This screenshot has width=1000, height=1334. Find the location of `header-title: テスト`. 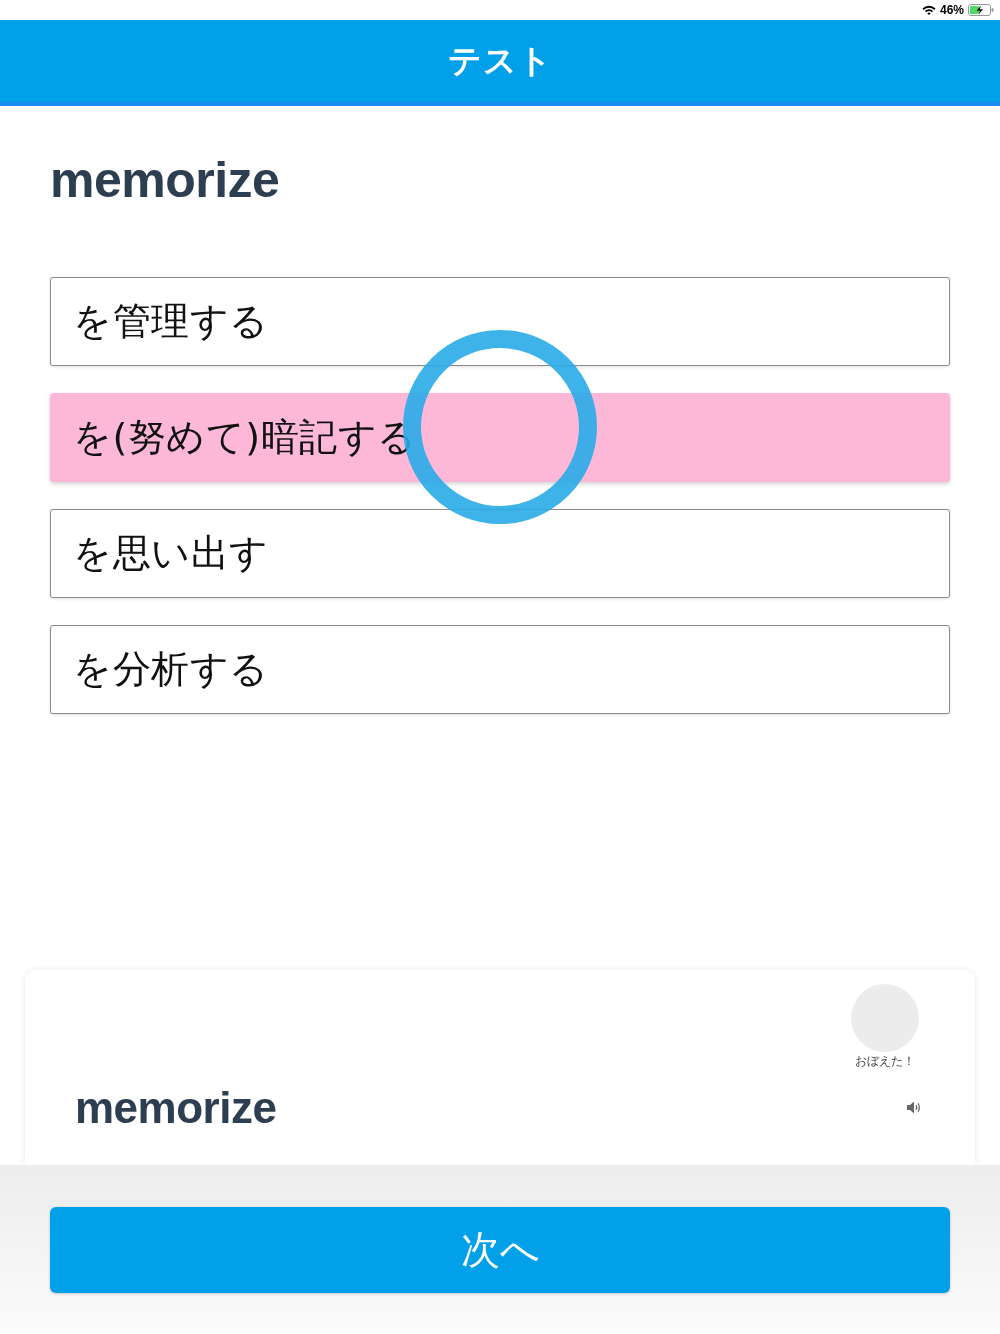

header-title: テスト is located at coordinates (500, 61).